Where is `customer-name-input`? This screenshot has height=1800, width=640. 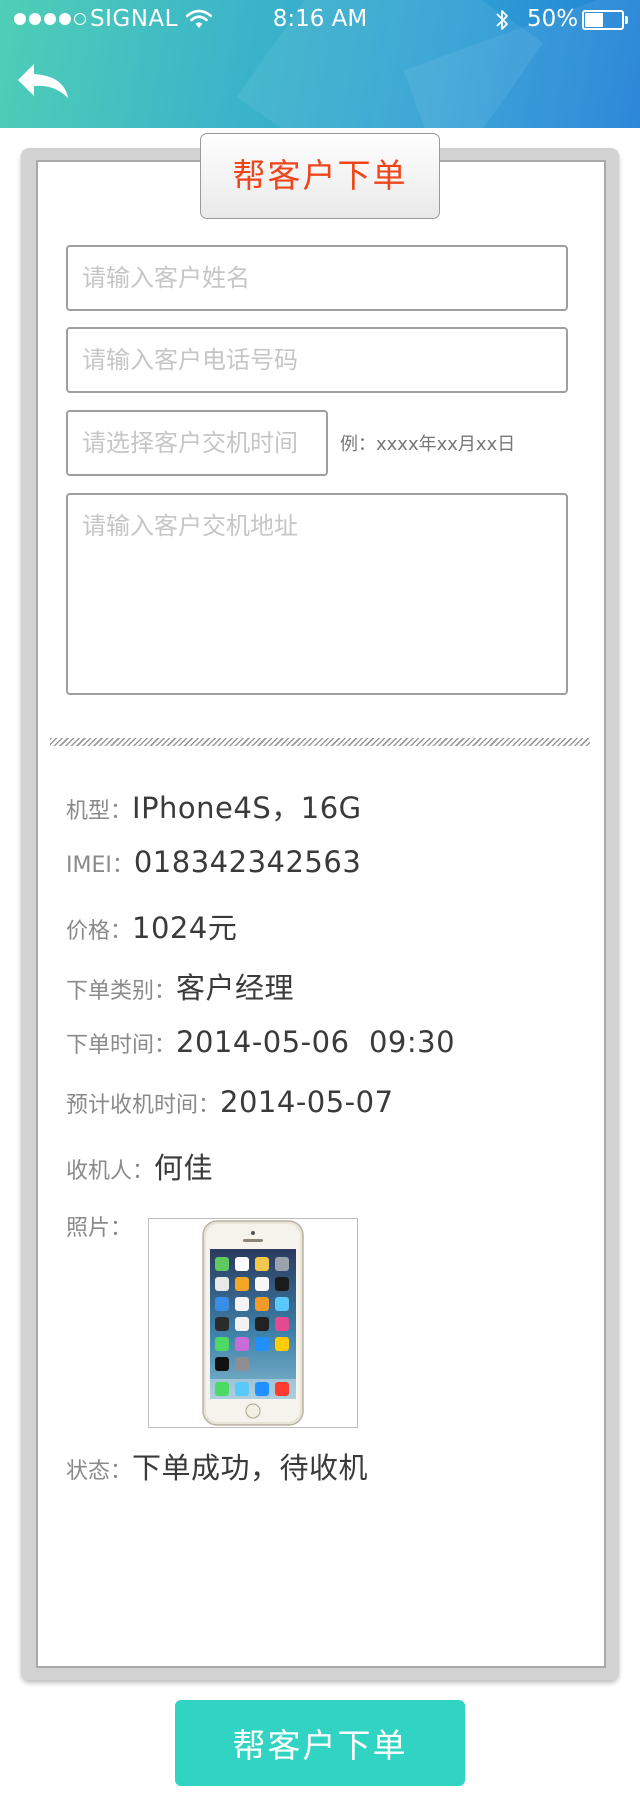 customer-name-input is located at coordinates (317, 278).